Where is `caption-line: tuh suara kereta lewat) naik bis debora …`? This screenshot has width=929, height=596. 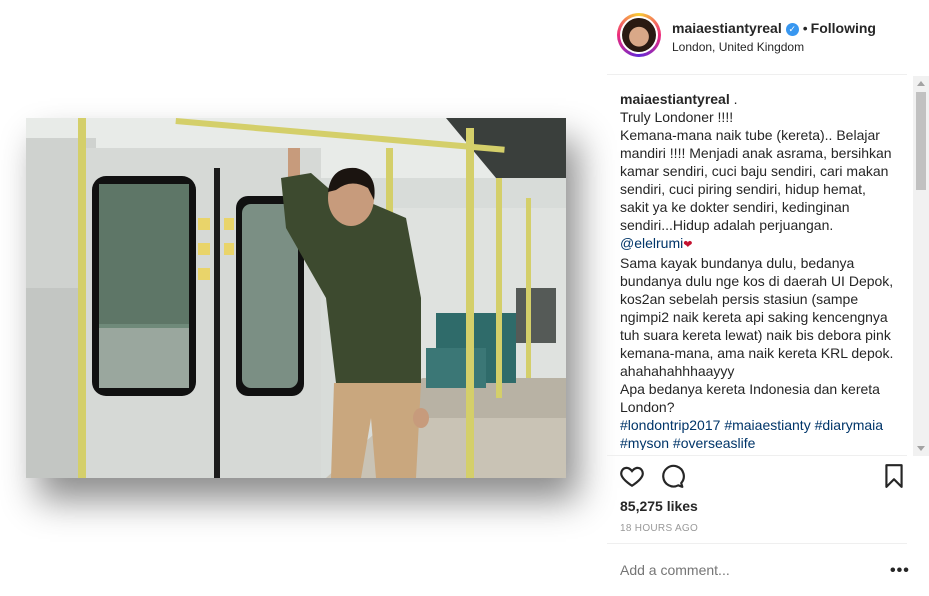
caption-line: tuh suara kereta lewat) naik bis debora … is located at coordinates (755, 335).